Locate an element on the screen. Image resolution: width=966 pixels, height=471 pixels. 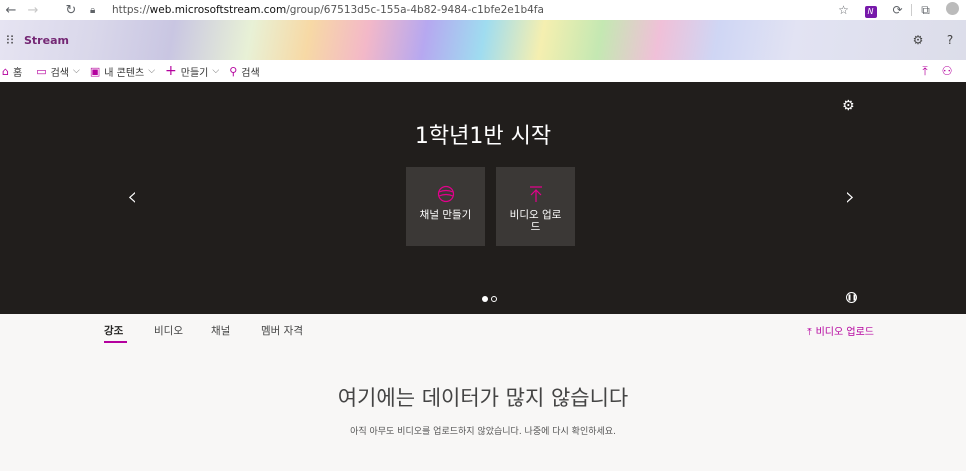
profile-icon is located at coordinates (952, 10).